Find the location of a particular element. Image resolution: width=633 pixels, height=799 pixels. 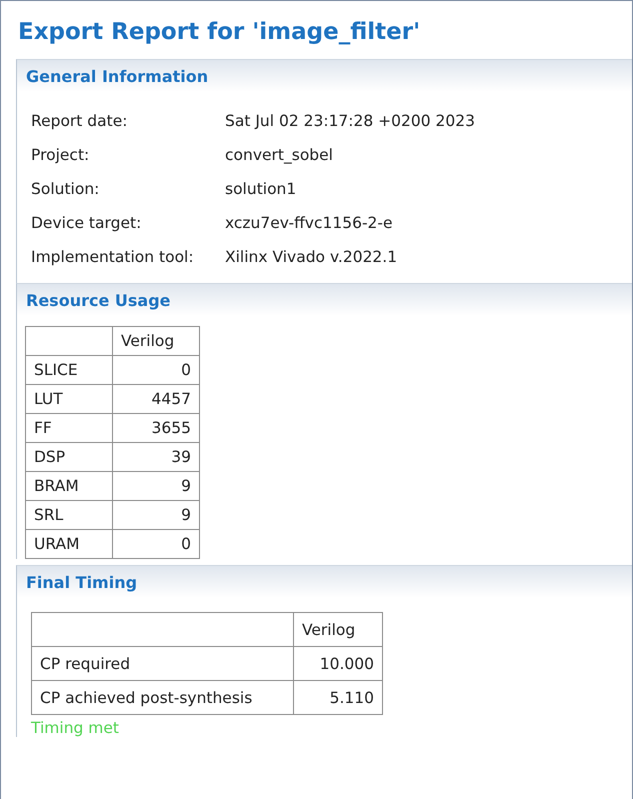

field-value: convert_sobel is located at coordinates (279, 155).